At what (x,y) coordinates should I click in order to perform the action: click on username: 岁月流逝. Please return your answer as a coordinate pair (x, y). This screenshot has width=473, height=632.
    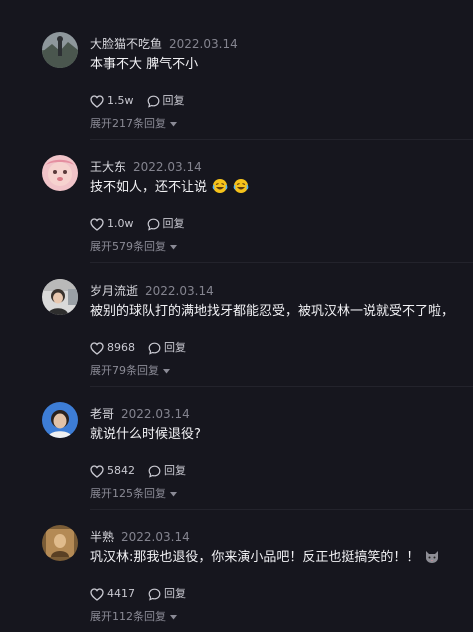
    Looking at the image, I should click on (114, 291).